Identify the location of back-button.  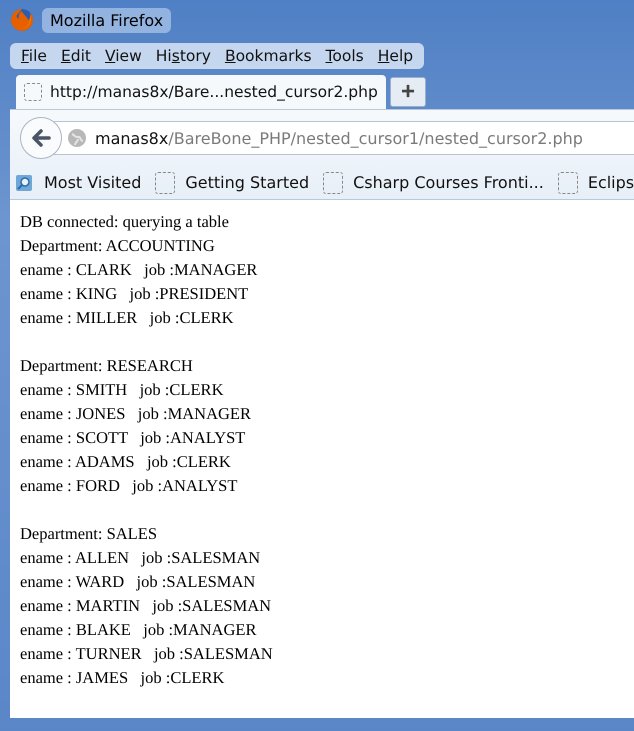
(41, 138).